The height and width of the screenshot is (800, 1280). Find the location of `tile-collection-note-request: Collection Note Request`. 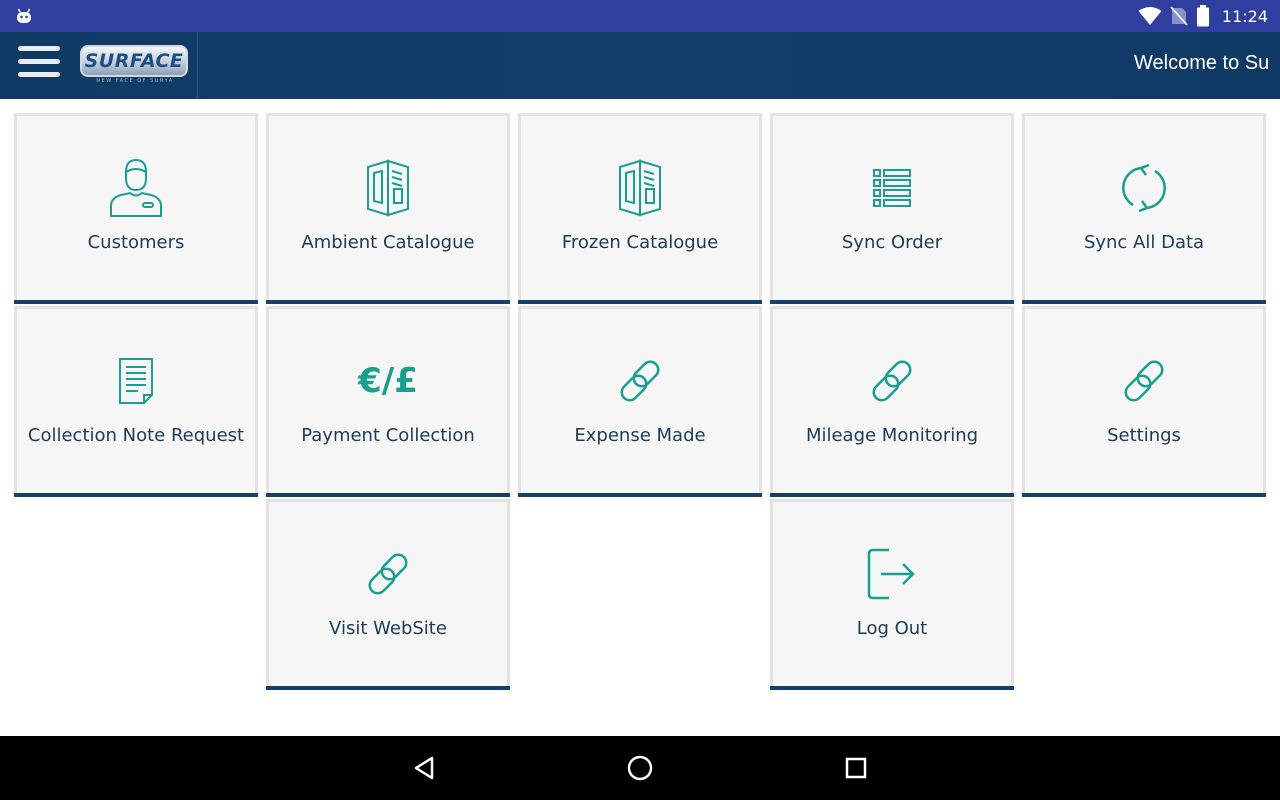

tile-collection-note-request: Collection Note Request is located at coordinates (136, 401).